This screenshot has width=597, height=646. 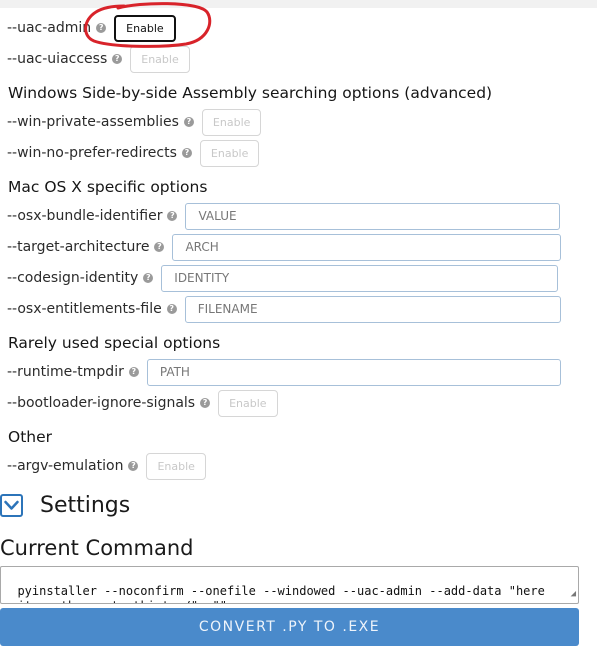 What do you see at coordinates (49, 28) in the screenshot?
I see `option-label: --uac-admin` at bounding box center [49, 28].